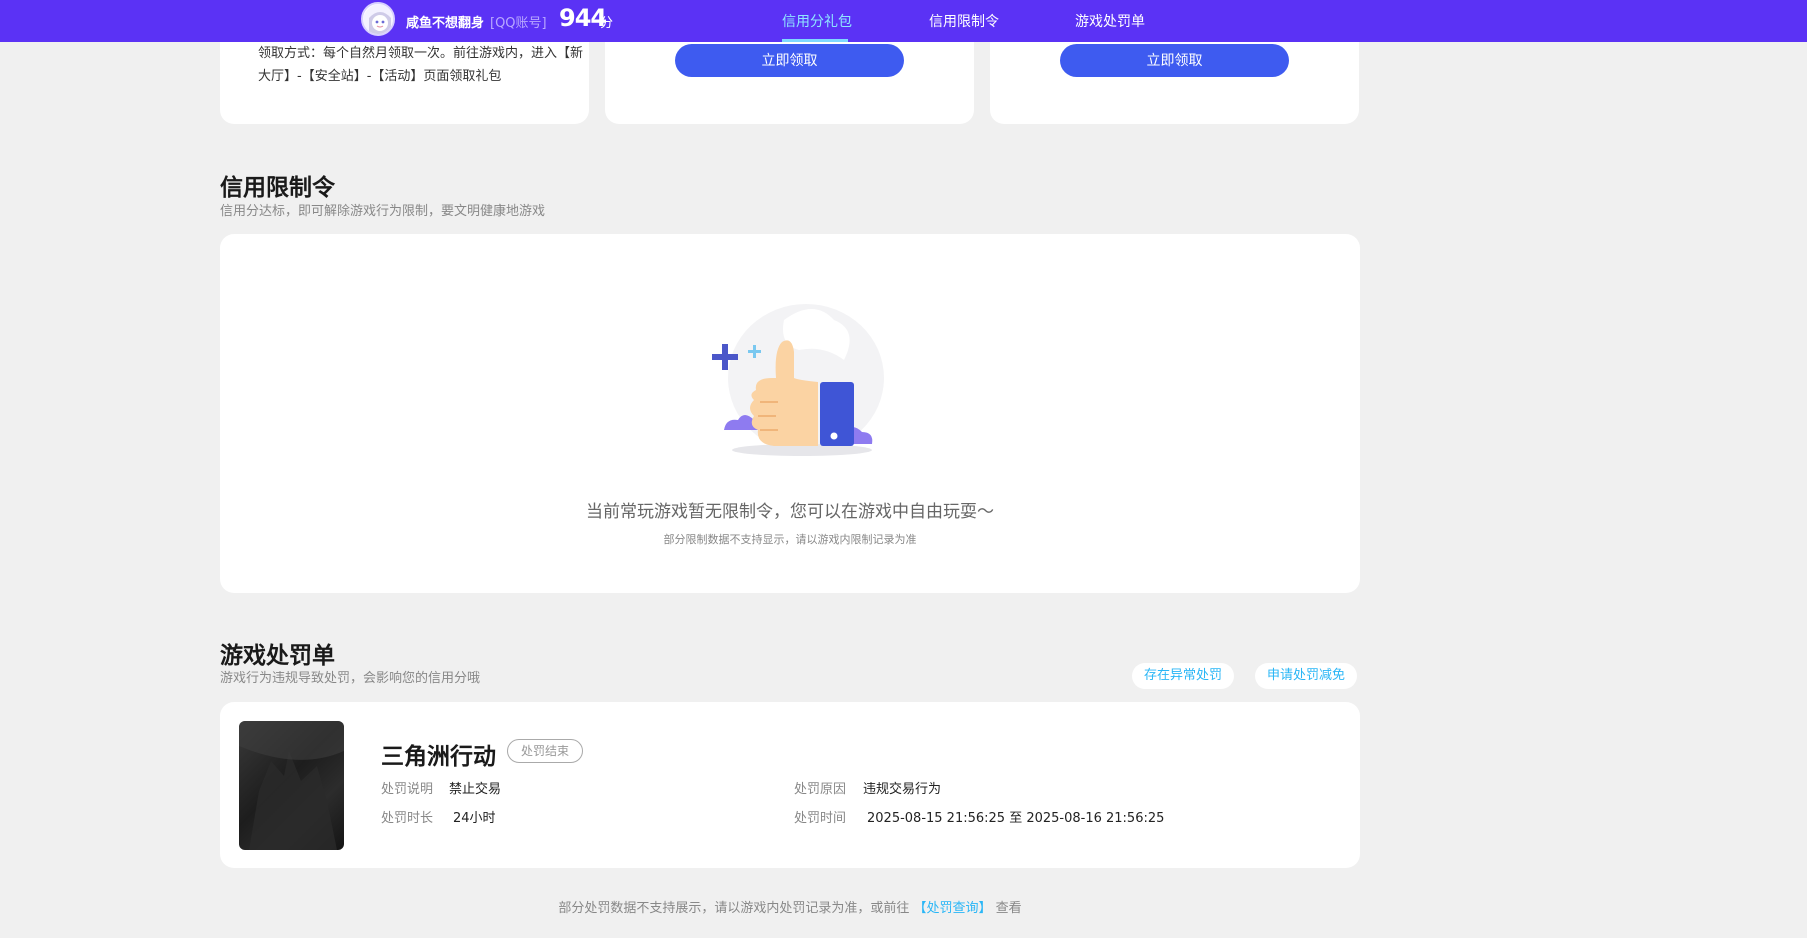  I want to click on footer-note-prefix: 部分处罚数据不支持展示，请以游戏内处罚记录为准，或前往, so click(734, 908).